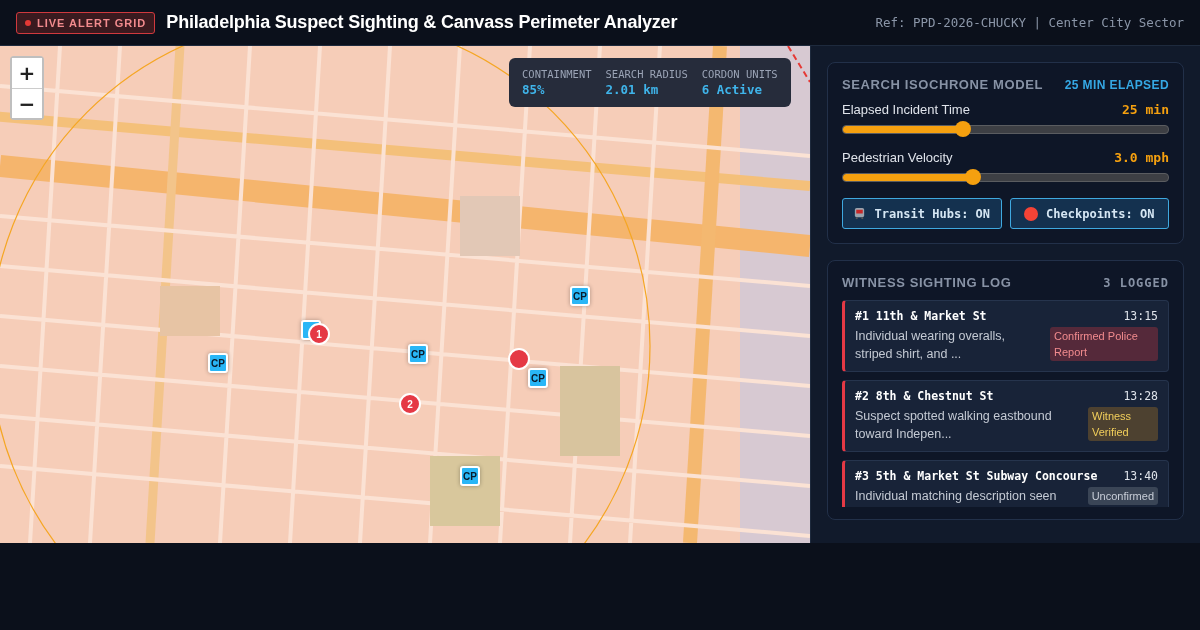 The height and width of the screenshot is (630, 1200). What do you see at coordinates (927, 282) in the screenshot?
I see `card-title: WITNESS SIGHTING LOG` at bounding box center [927, 282].